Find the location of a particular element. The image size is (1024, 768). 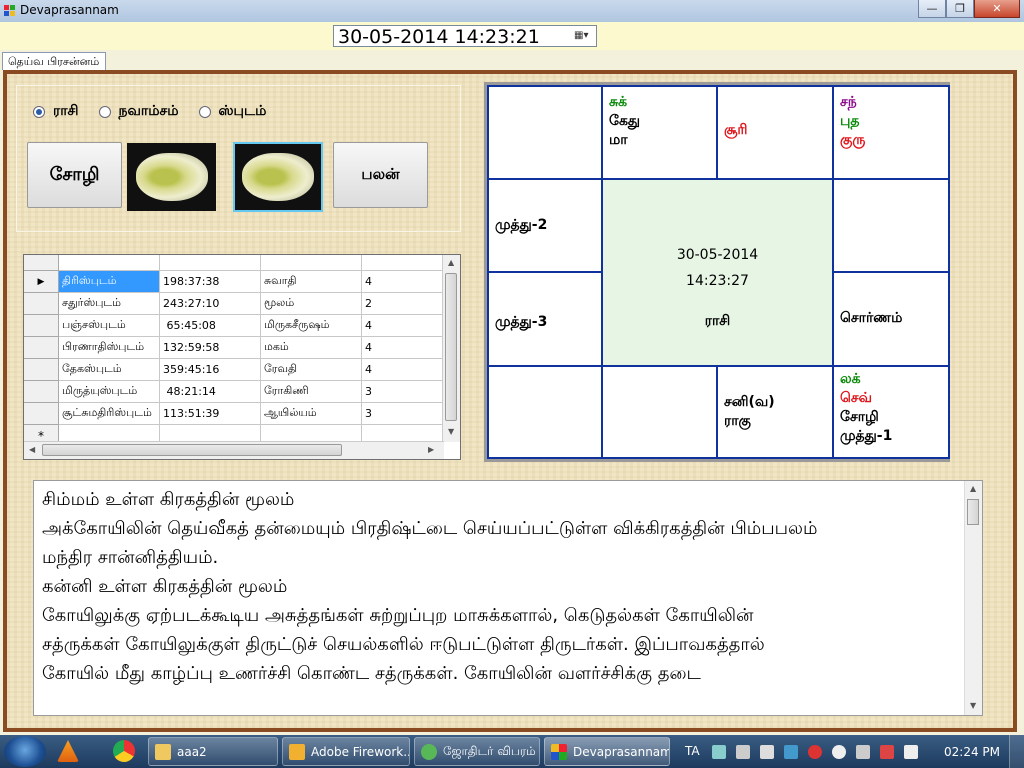

grid-vertical-scrollbar: ▲ ▼ is located at coordinates (451, 348).